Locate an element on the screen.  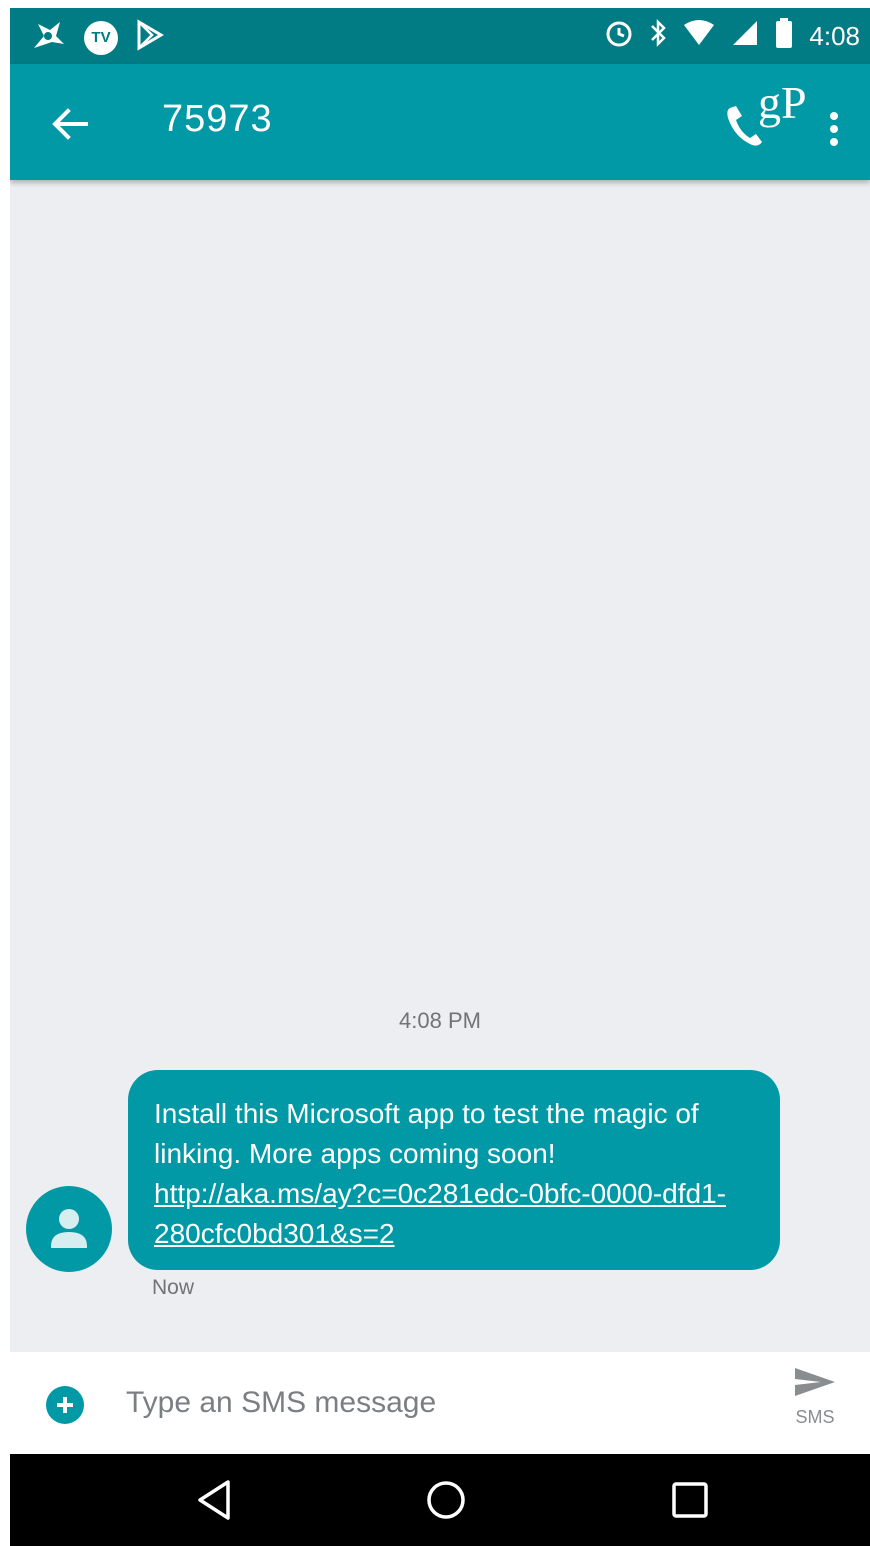
nav-home-icon is located at coordinates (446, 1500).